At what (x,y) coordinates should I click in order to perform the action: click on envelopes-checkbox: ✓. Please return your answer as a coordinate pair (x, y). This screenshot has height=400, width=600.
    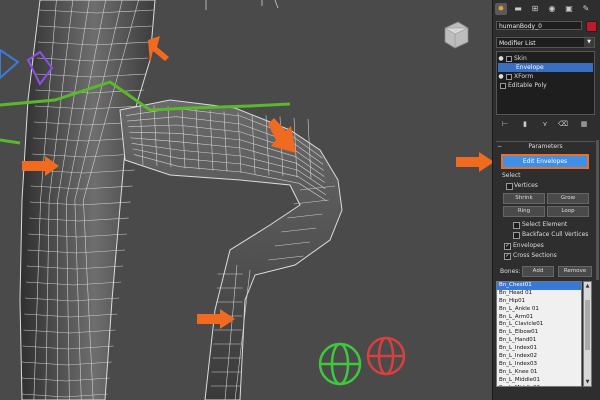
    Looking at the image, I should click on (507, 246).